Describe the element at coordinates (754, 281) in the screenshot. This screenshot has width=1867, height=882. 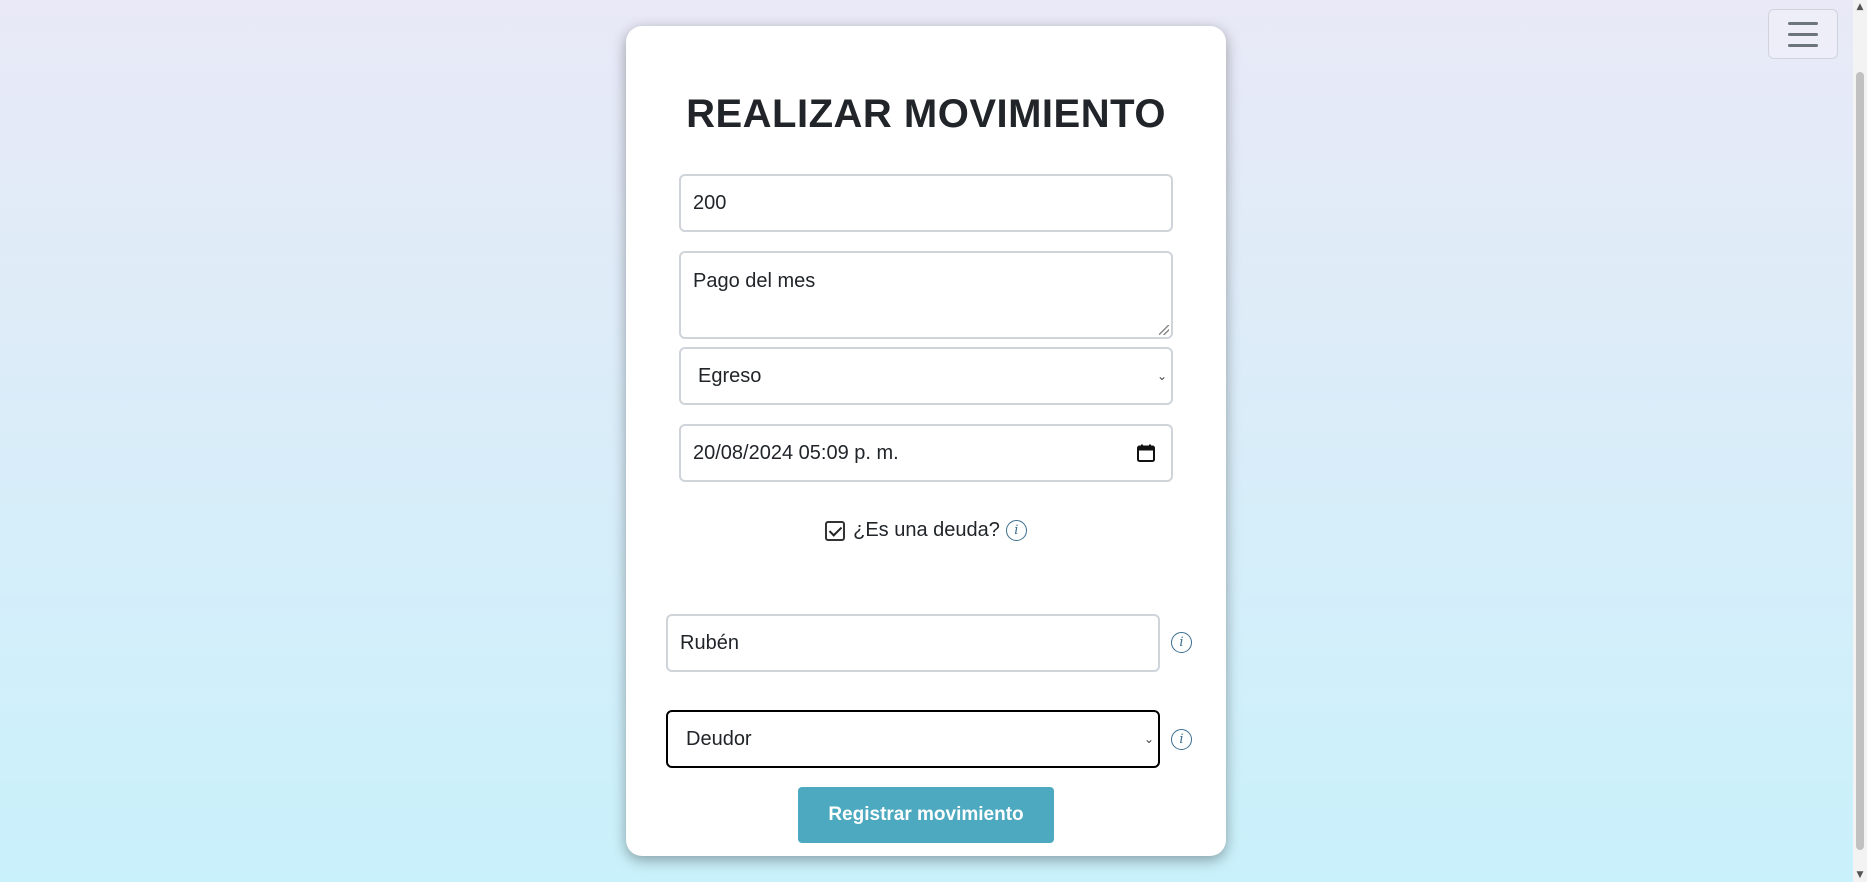
I see `concept-value: Pago del mes` at that location.